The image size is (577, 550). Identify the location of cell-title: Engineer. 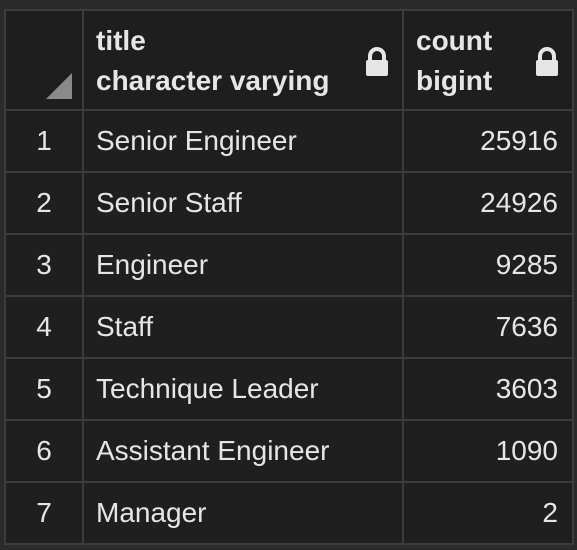
(243, 265).